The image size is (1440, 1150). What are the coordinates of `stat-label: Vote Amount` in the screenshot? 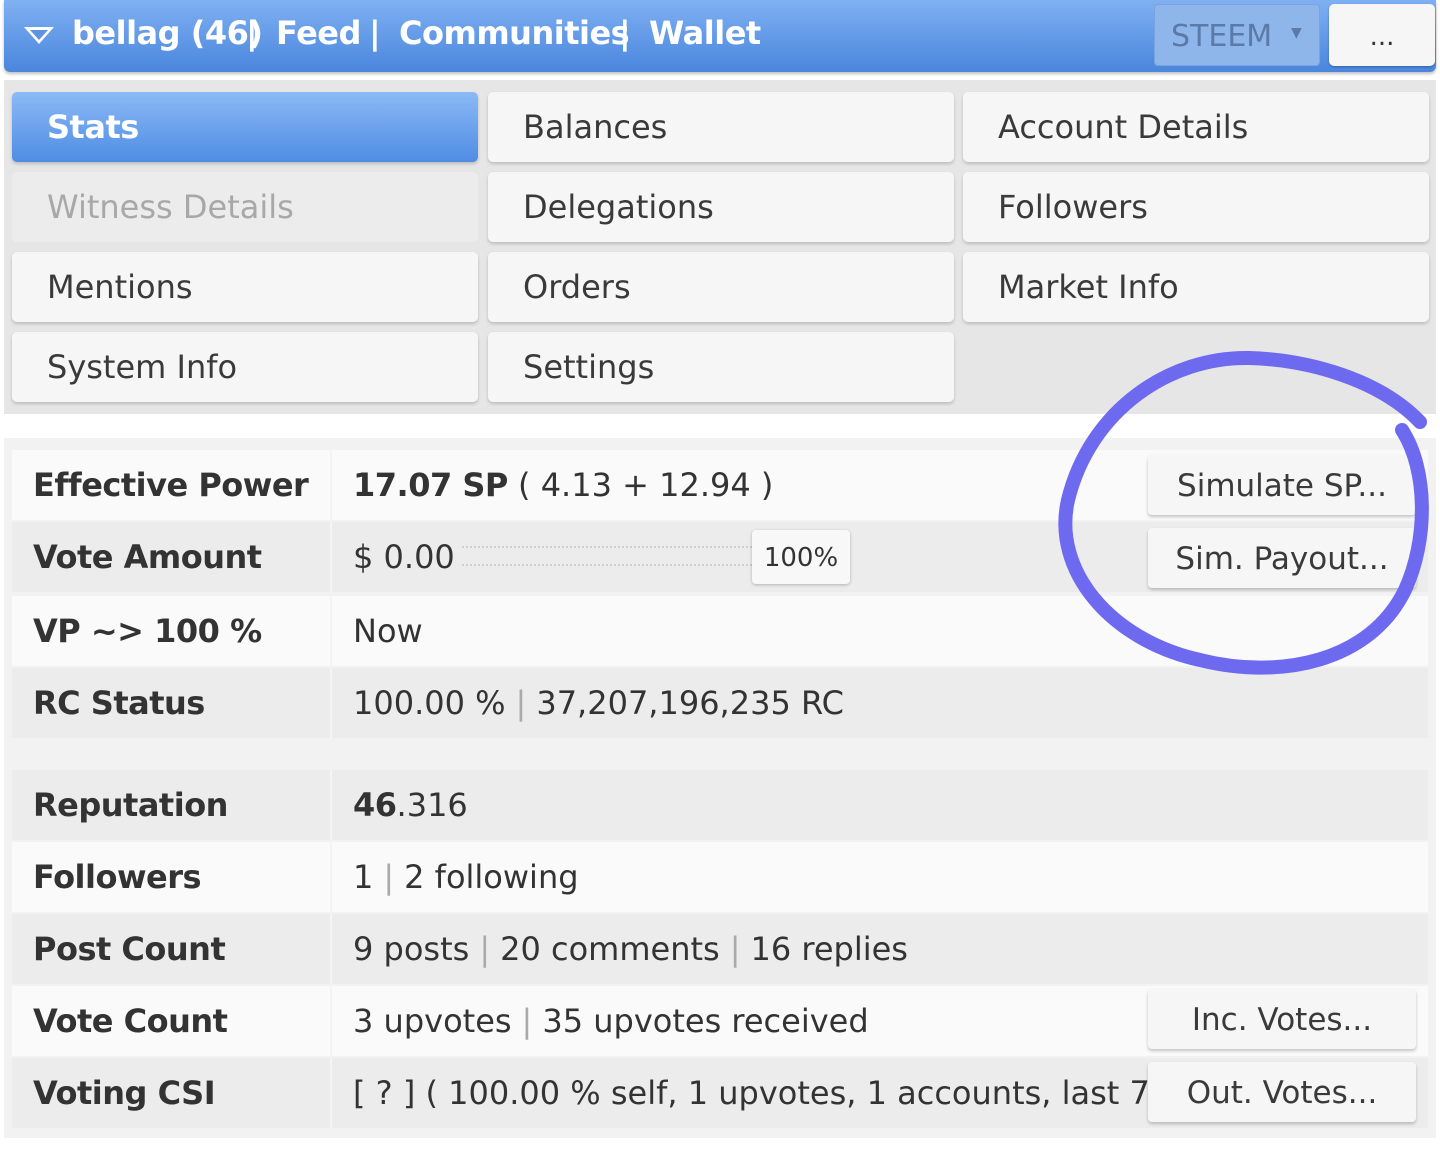 It's located at (147, 557).